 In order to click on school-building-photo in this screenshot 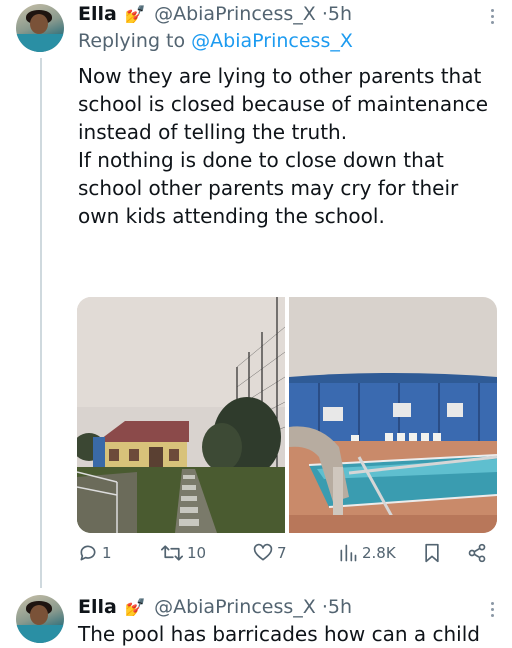, I will do `click(181, 415)`.